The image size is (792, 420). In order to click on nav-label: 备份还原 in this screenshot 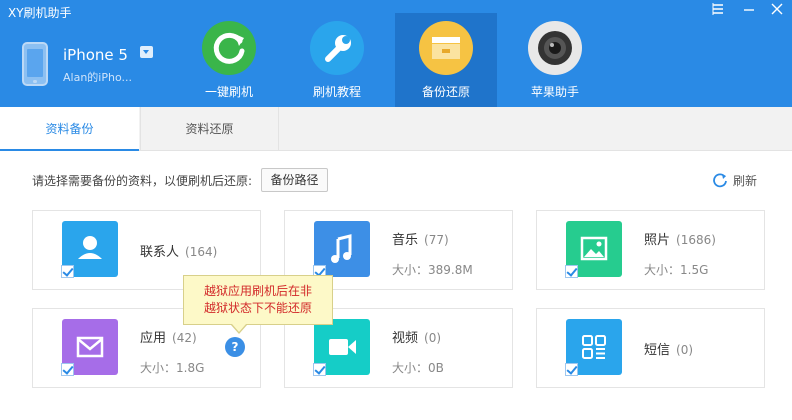, I will do `click(445, 92)`.